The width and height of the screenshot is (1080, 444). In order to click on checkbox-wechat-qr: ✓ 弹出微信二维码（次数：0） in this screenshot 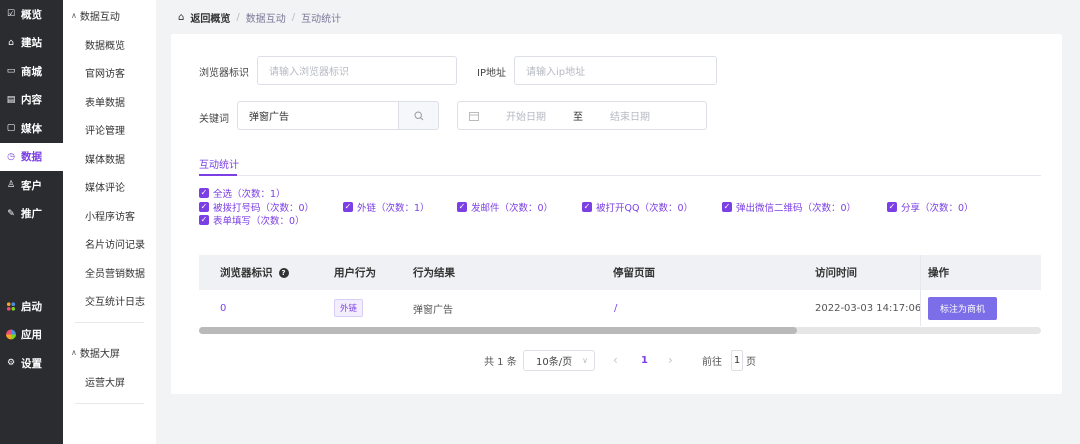, I will do `click(789, 207)`.